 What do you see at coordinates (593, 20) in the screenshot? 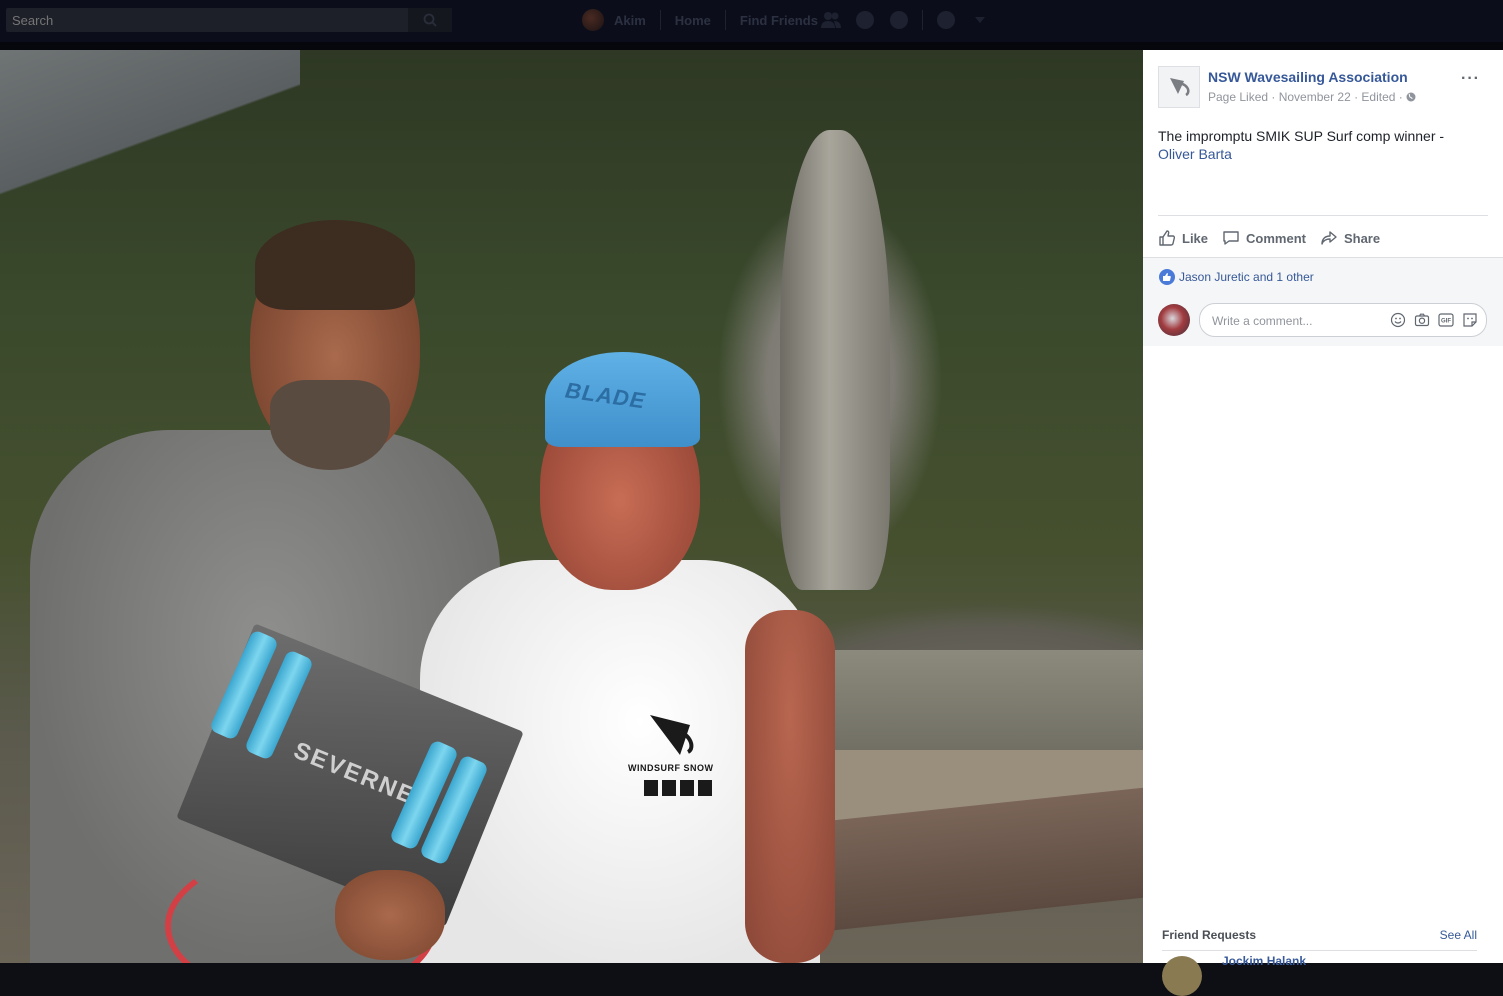
I see `profile-avatar` at bounding box center [593, 20].